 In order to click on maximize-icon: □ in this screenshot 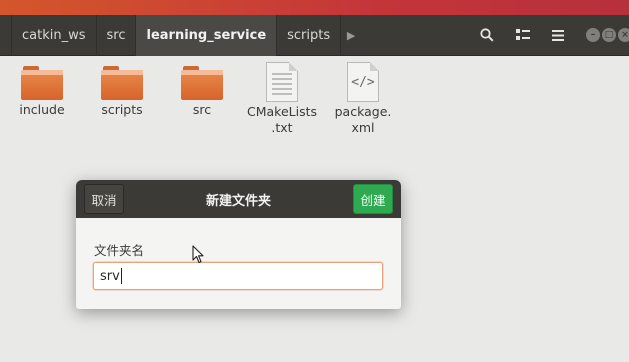, I will do `click(609, 35)`.